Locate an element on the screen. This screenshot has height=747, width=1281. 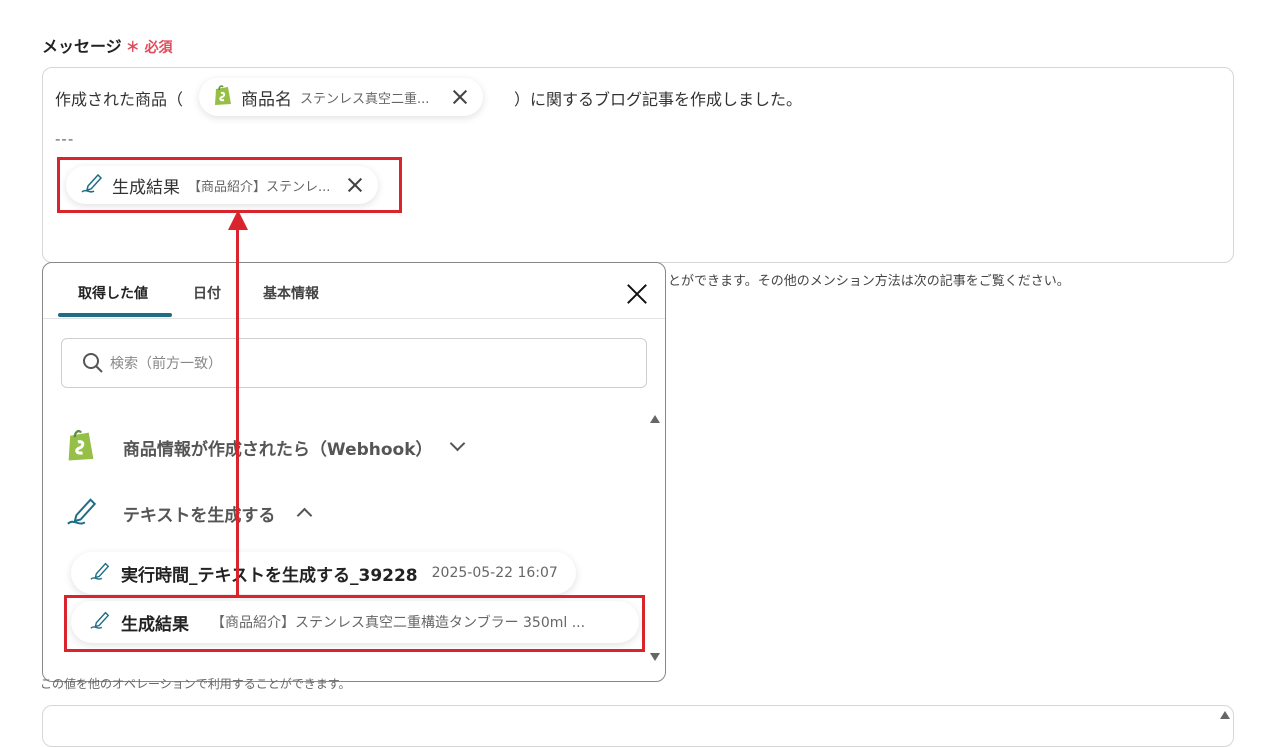
section-title: テキストを生成する is located at coordinates (199, 516).